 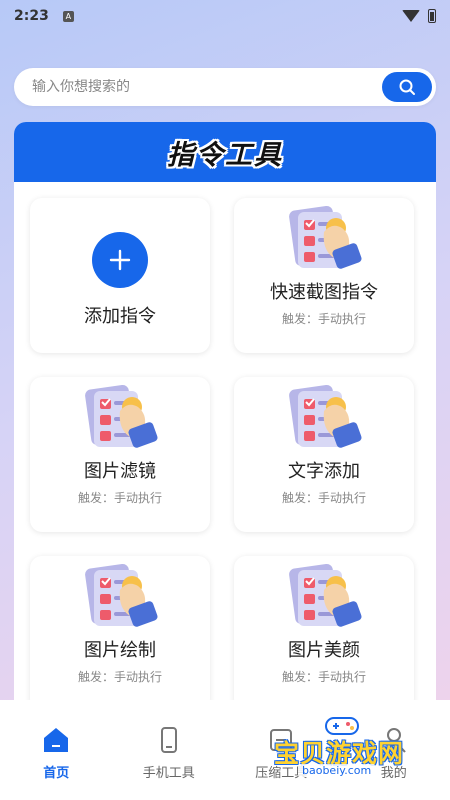 I want to click on status-bar: 2:23 A, so click(x=225, y=16).